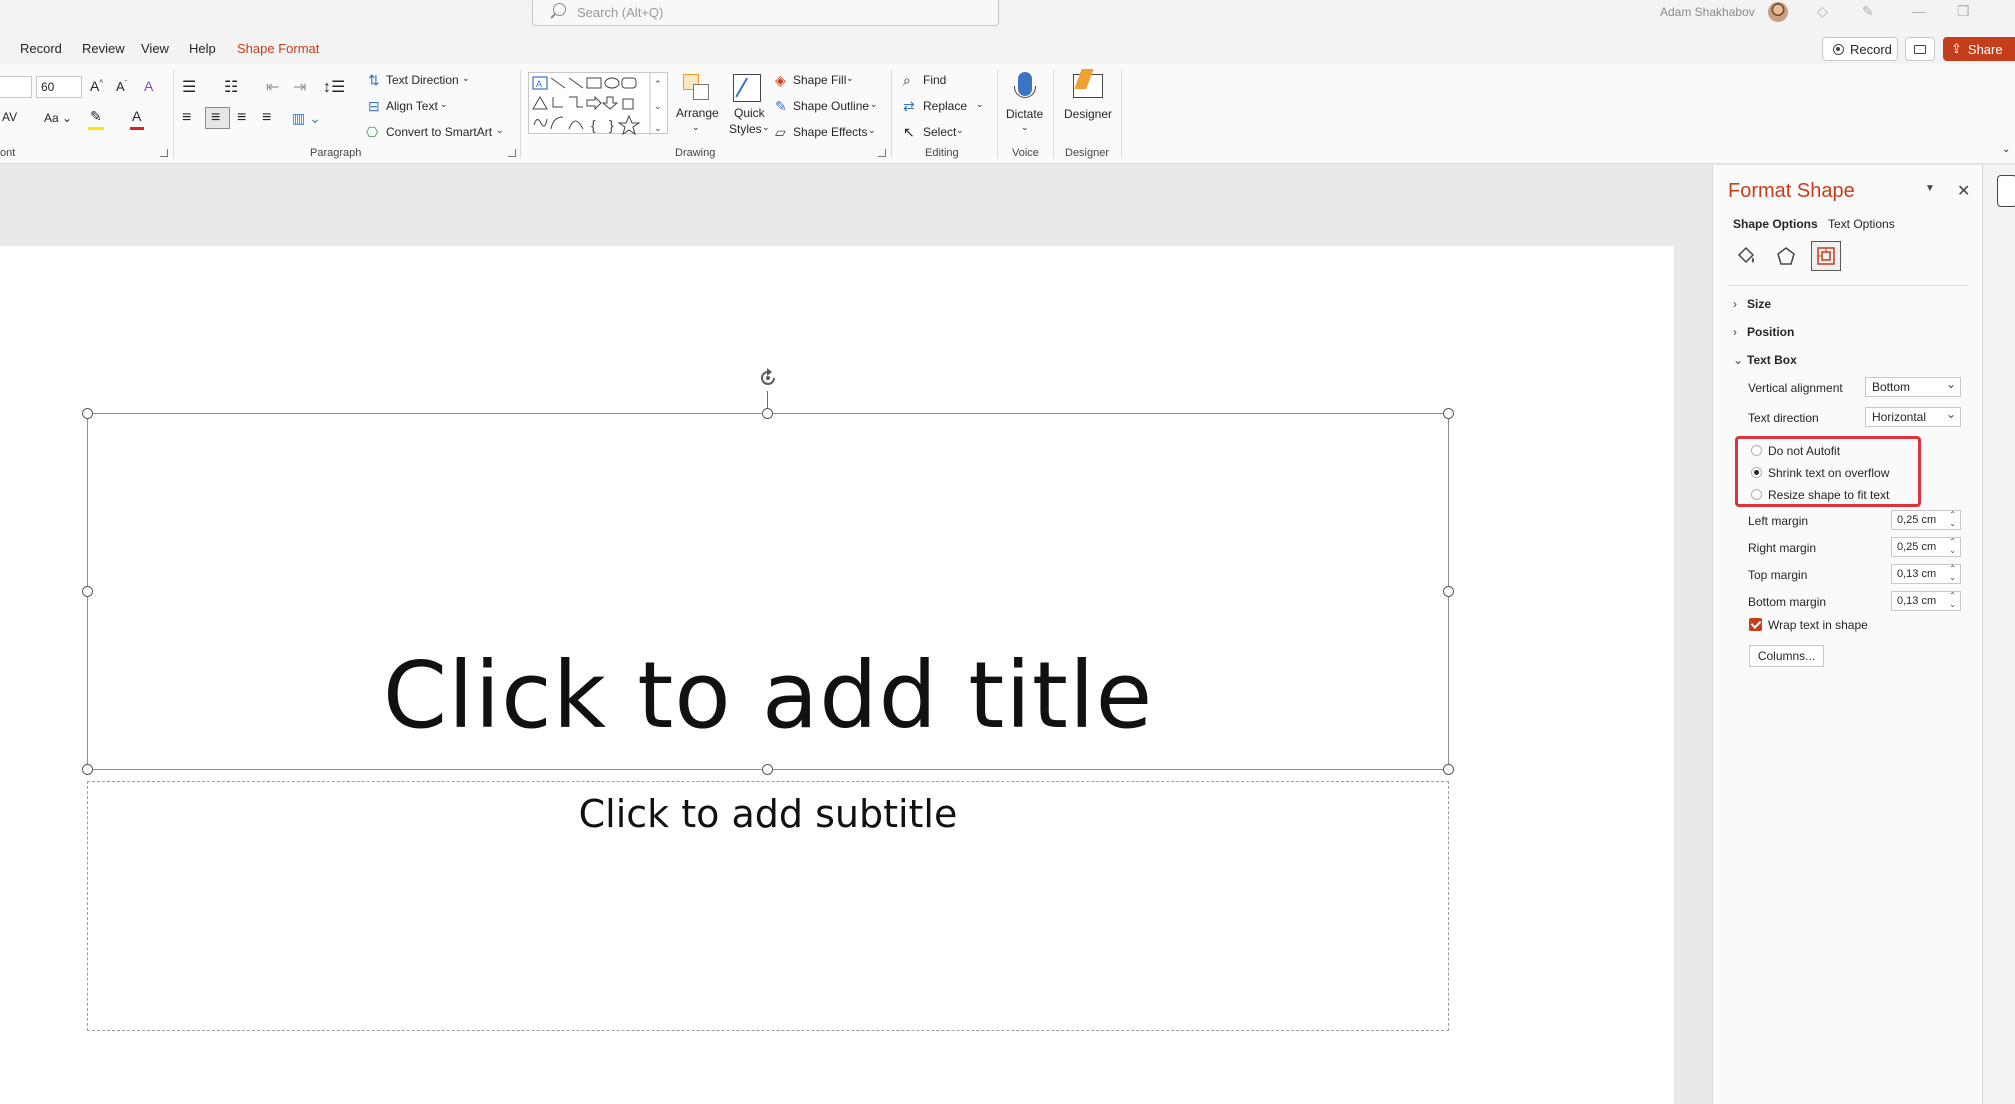  I want to click on resize-handle-bottom-right, so click(1448, 769).